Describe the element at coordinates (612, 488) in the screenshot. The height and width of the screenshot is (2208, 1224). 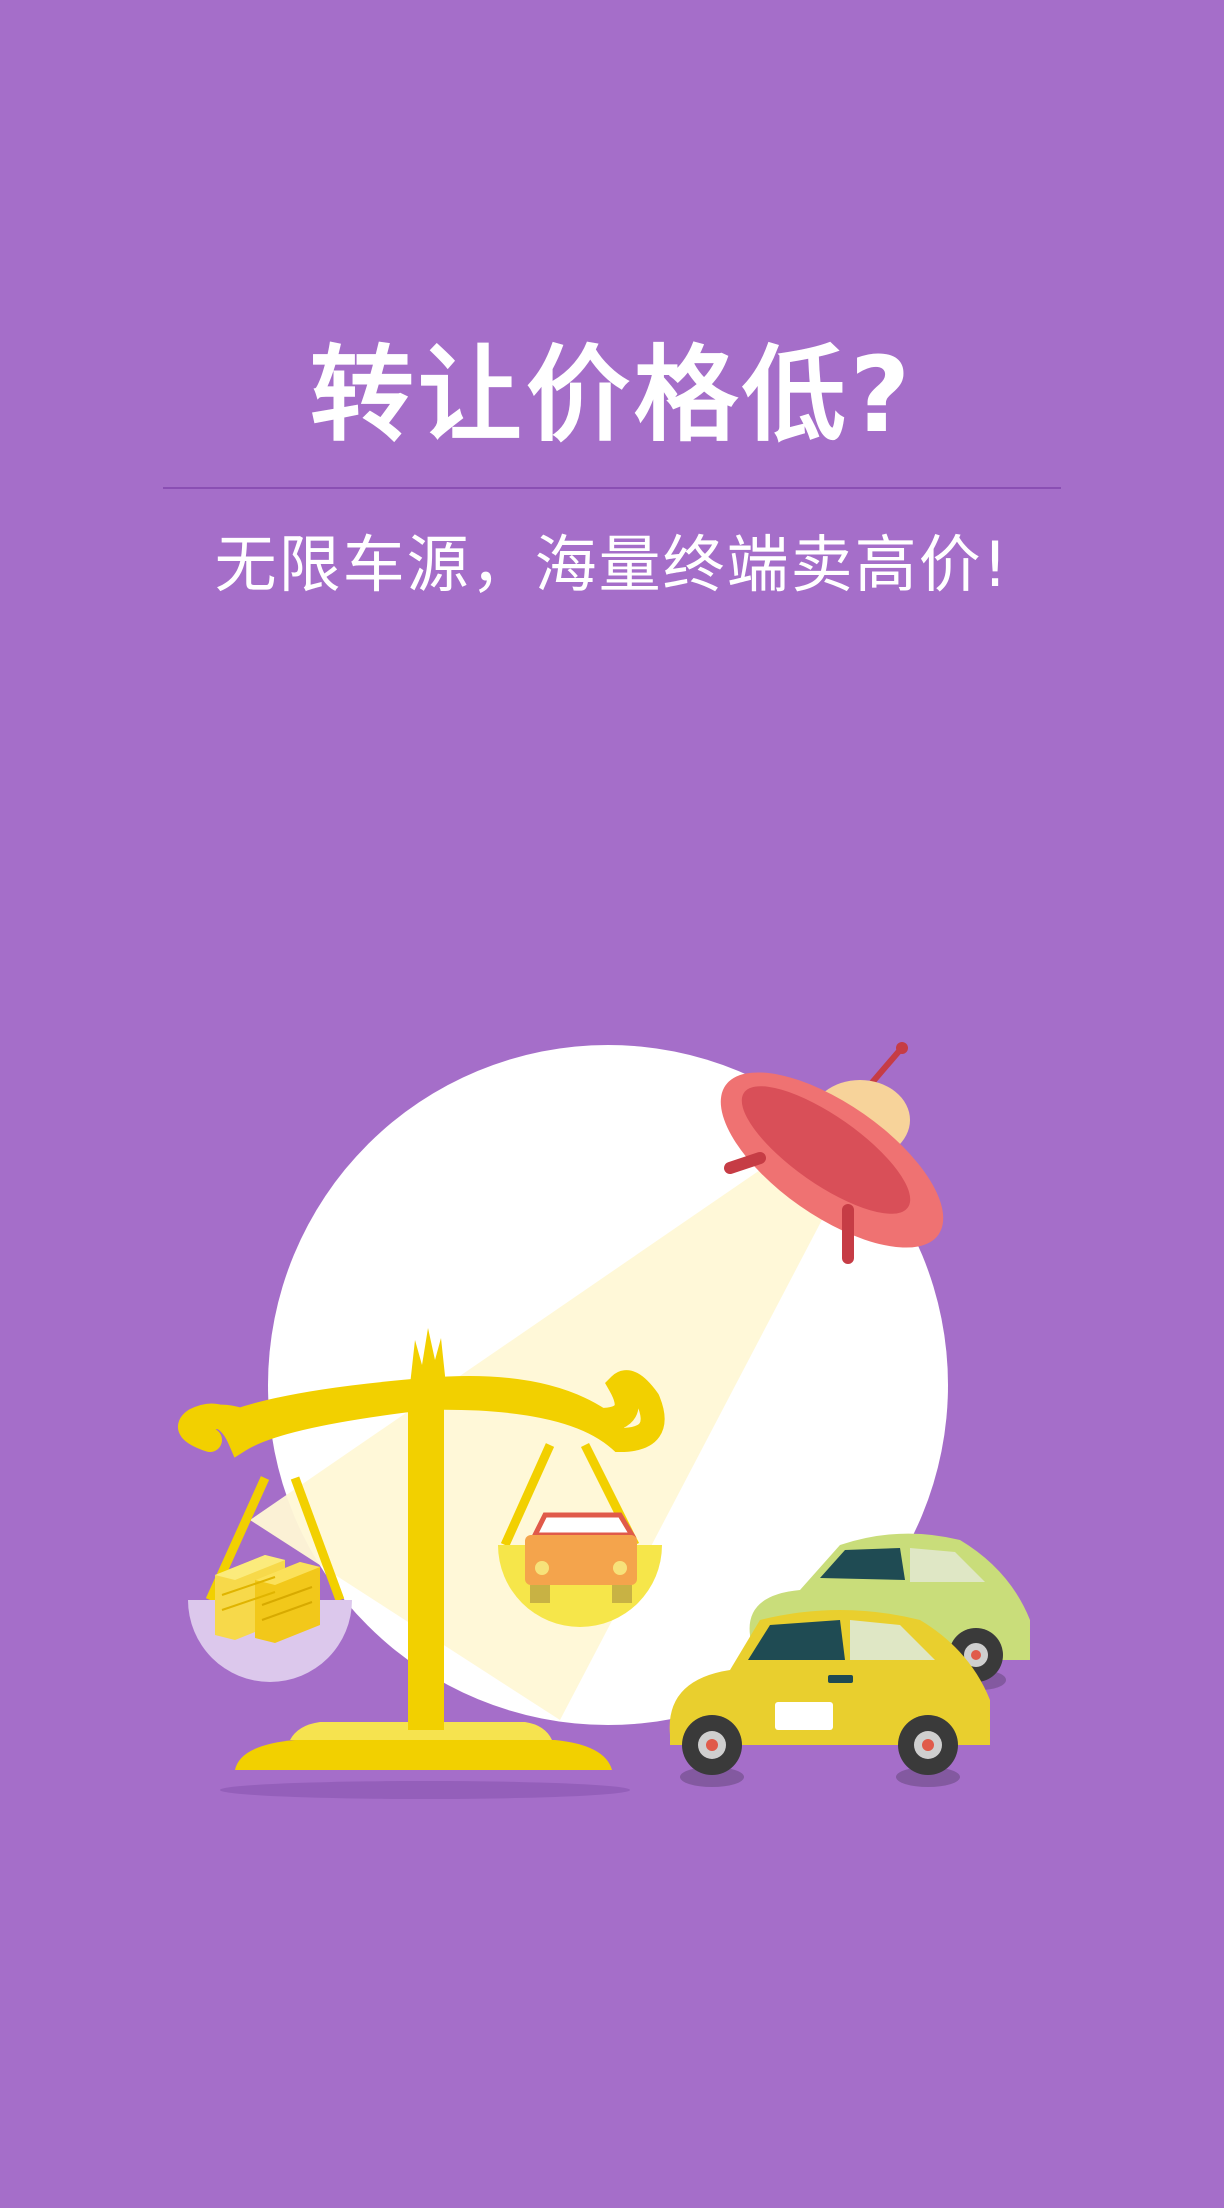
I see `divider` at that location.